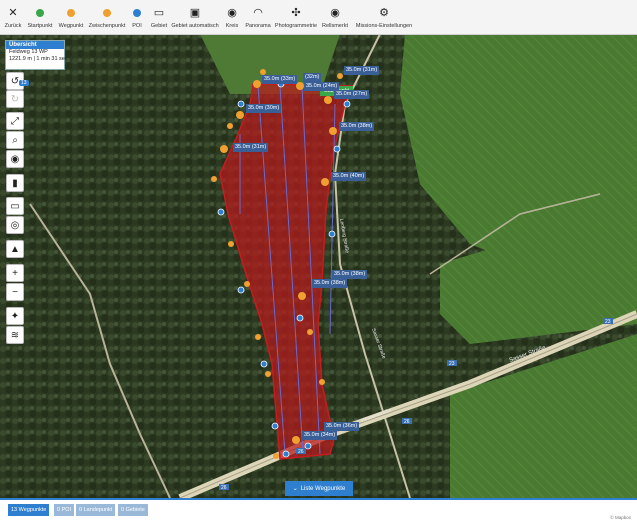 This screenshot has height=524, width=637. Describe the element at coordinates (320, 435) in the screenshot. I see `waypoint-label: 35.0m (34m)` at that location.